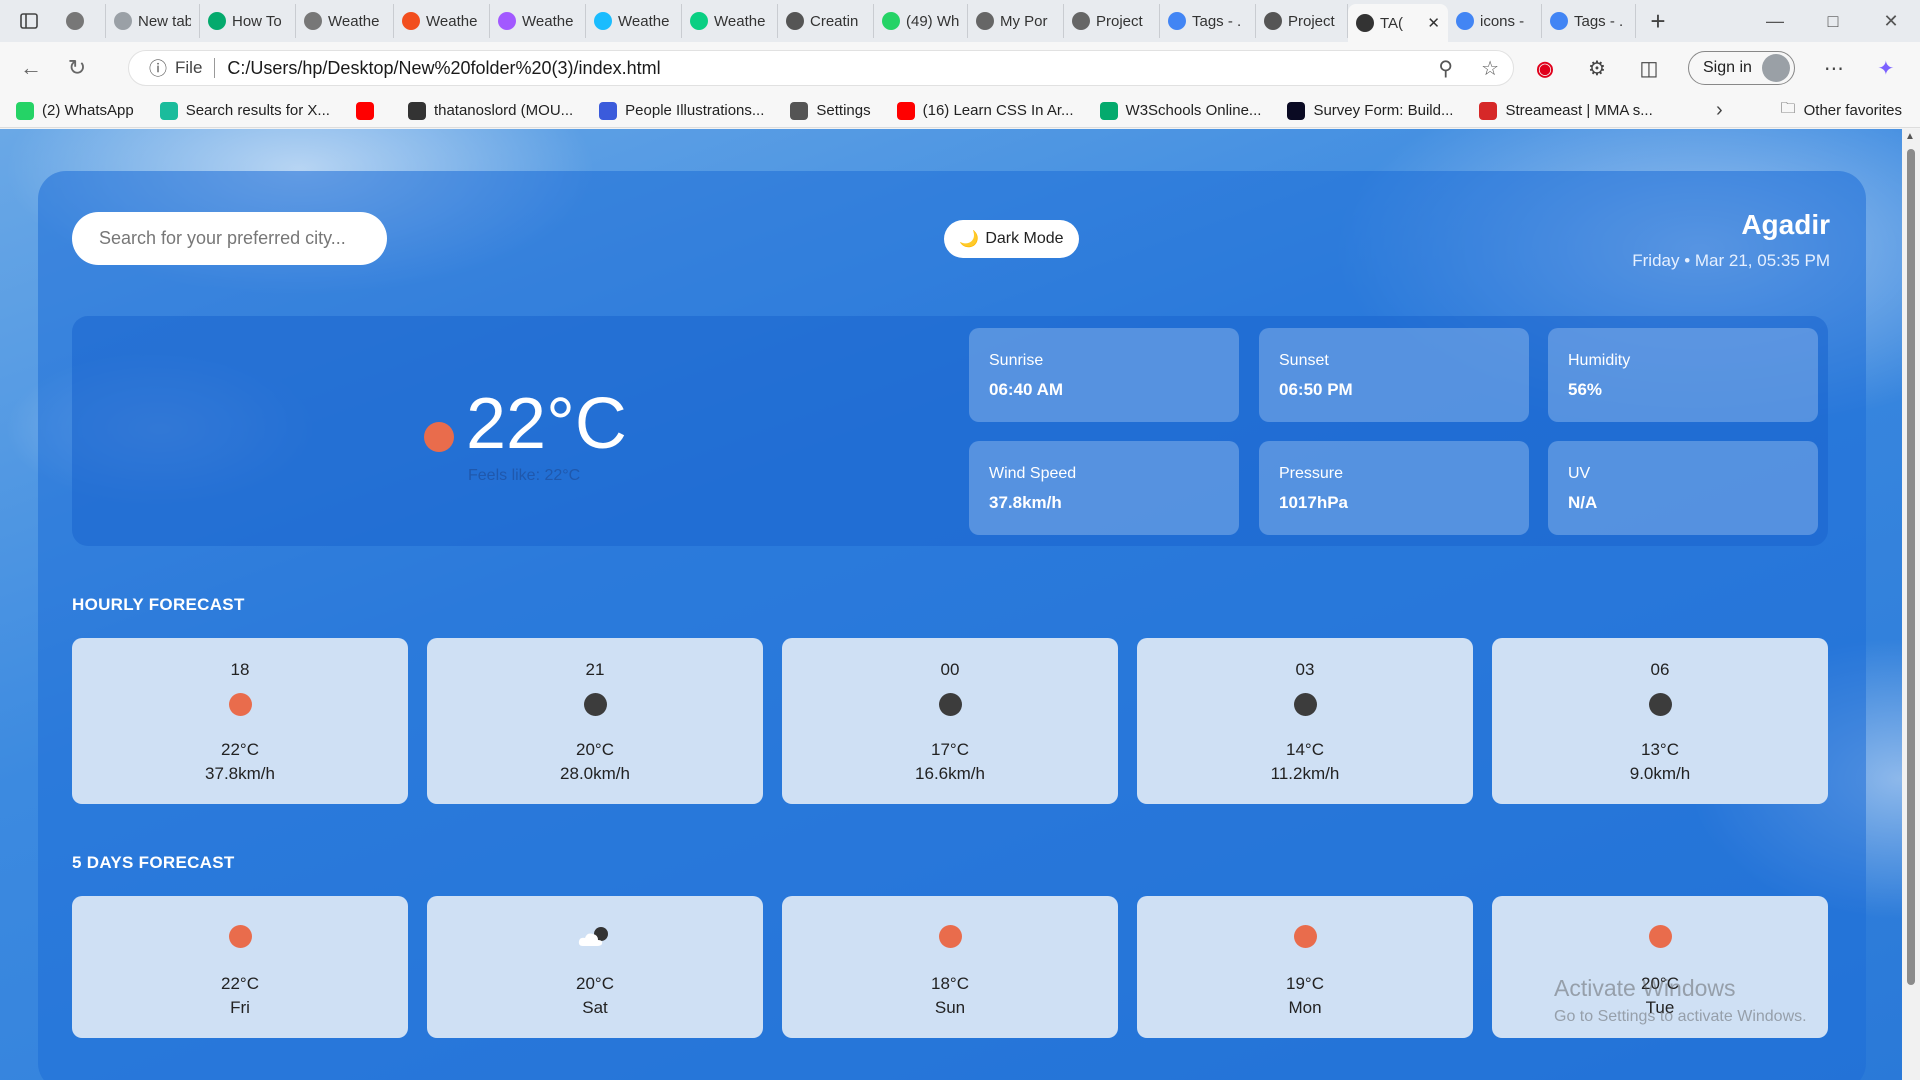 The width and height of the screenshot is (1920, 1080). I want to click on current-date: Friday • Mar 21, 05:35 PM, so click(1731, 260).